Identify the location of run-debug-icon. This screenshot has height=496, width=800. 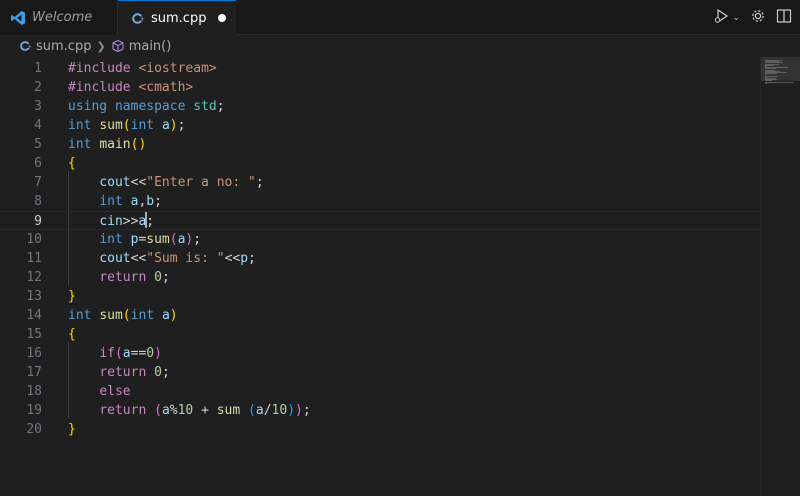
(722, 18).